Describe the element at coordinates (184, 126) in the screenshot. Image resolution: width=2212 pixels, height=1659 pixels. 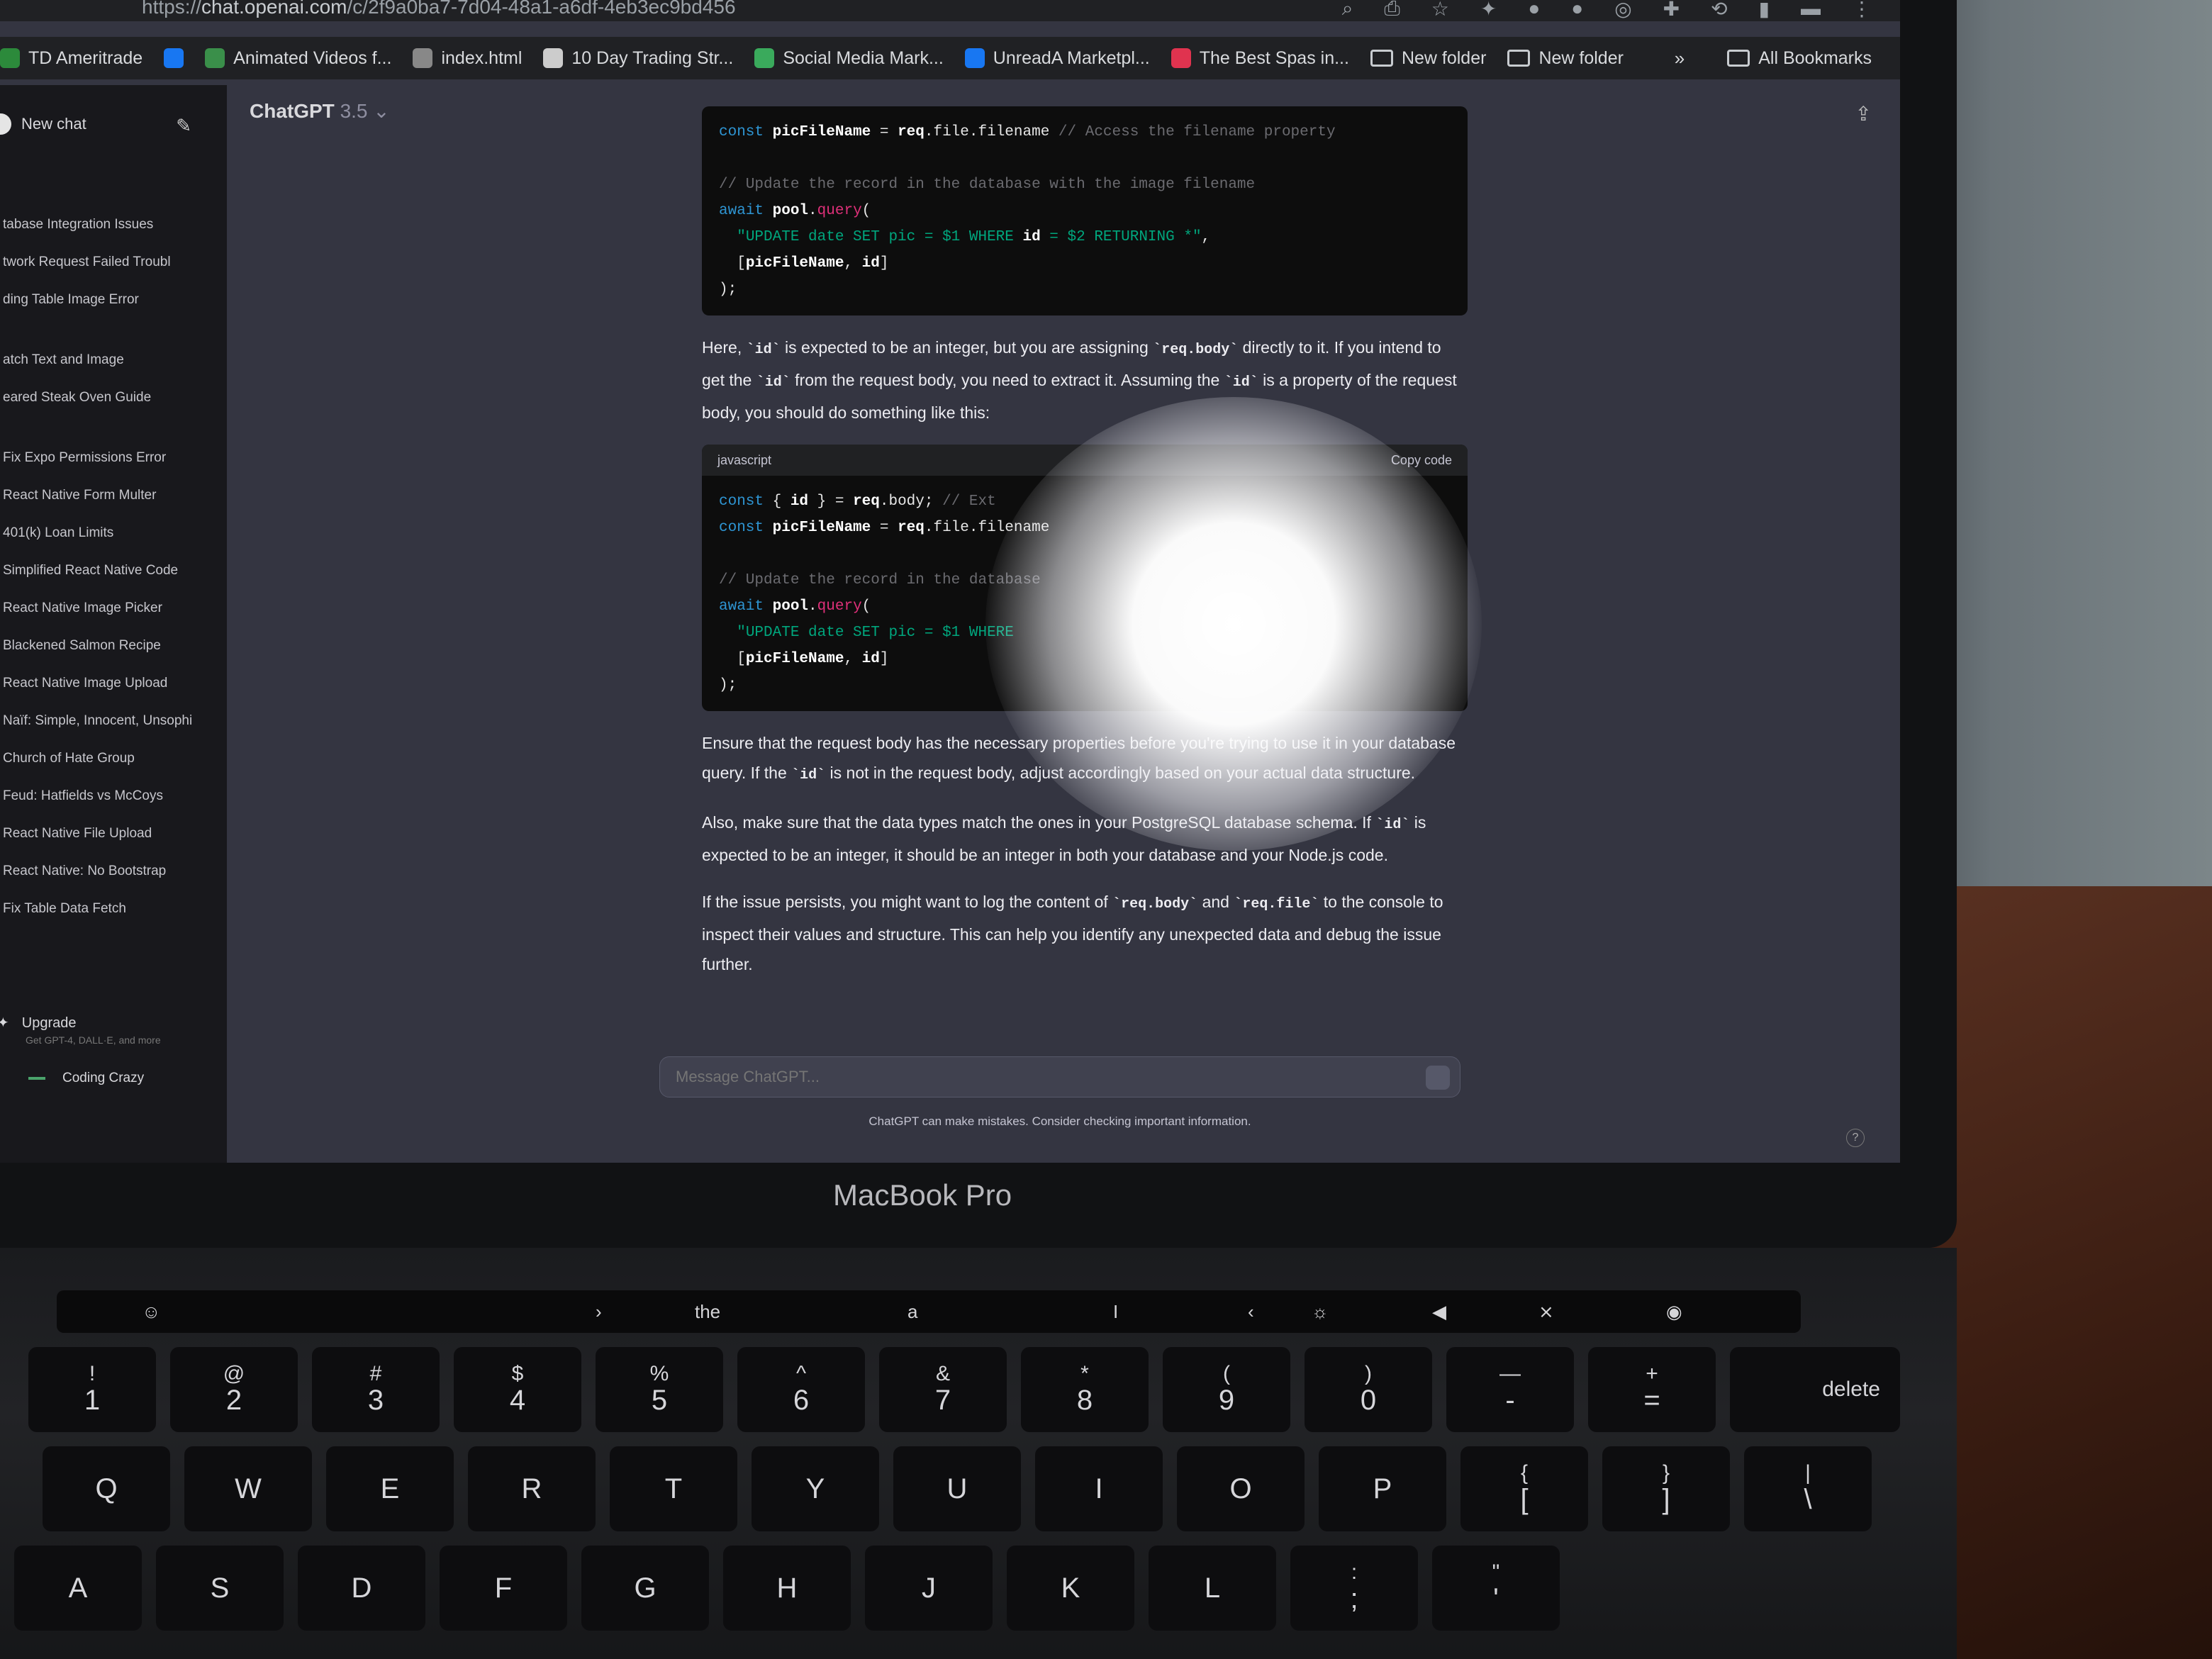
I see `edit-icon: ✎` at that location.